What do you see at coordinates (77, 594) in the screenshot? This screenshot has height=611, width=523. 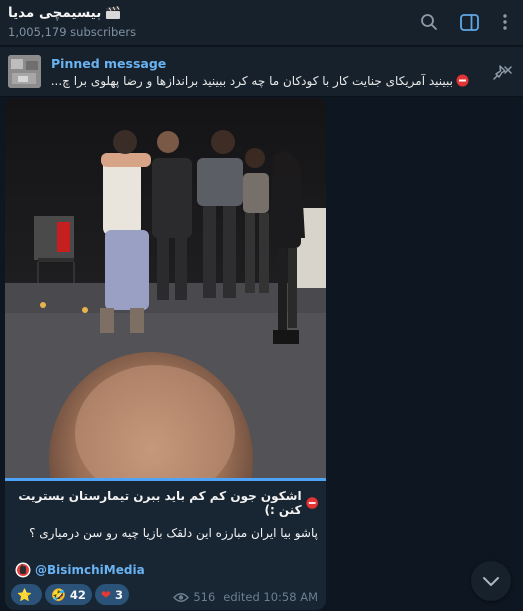 I see `reaction-count: 42` at bounding box center [77, 594].